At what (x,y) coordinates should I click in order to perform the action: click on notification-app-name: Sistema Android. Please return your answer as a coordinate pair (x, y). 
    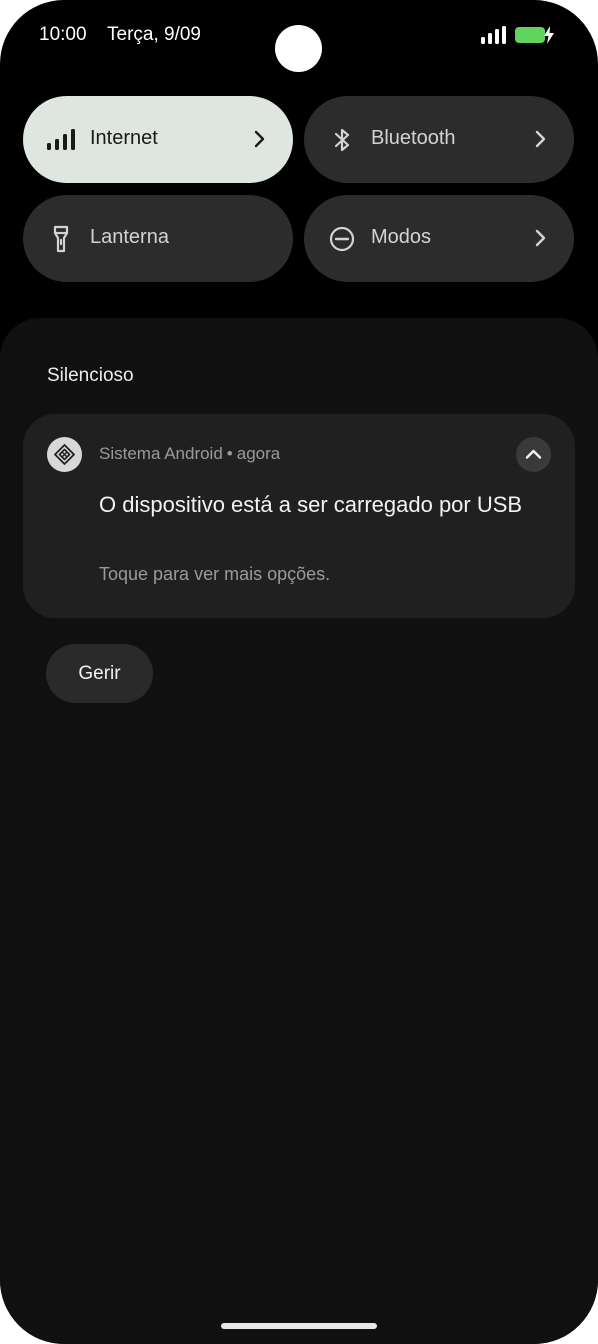
    Looking at the image, I should click on (161, 453).